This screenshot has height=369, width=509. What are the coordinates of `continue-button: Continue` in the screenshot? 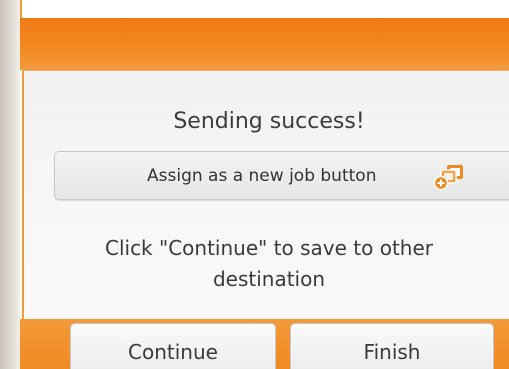 It's located at (173, 346).